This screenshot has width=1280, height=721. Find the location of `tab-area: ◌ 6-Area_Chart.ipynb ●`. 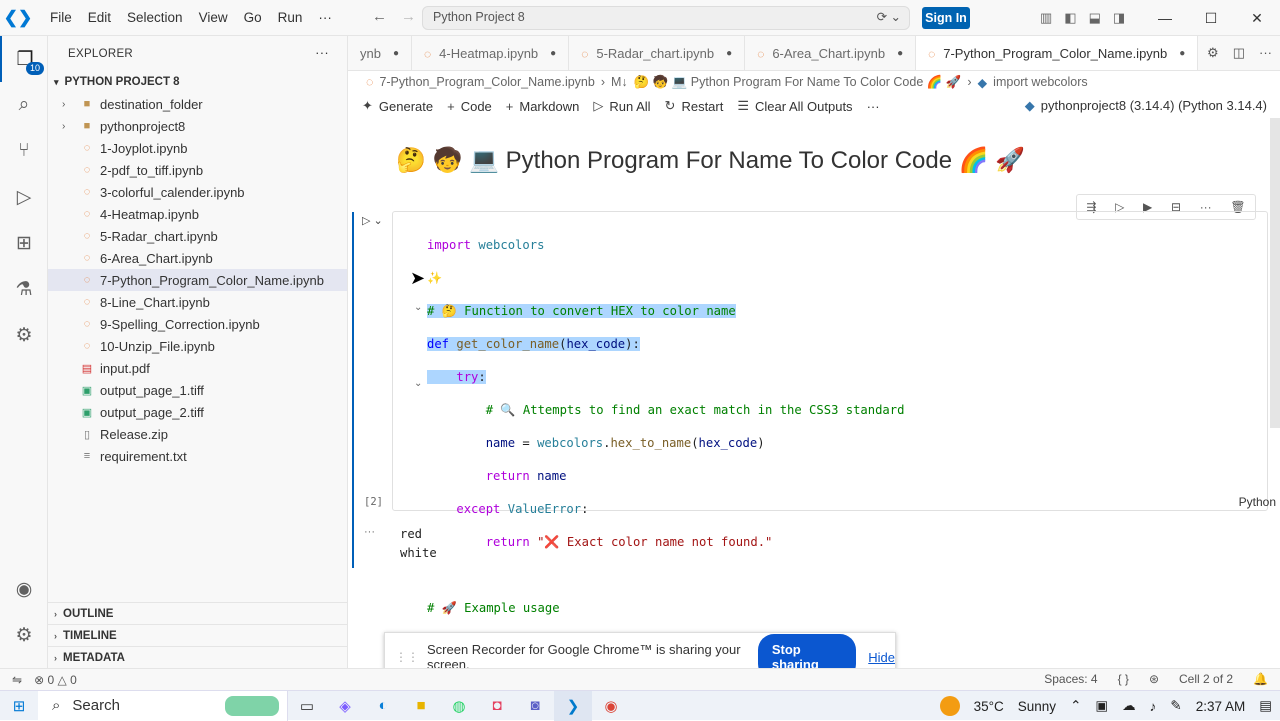

tab-area: ◌ 6-Area_Chart.ipynb ● is located at coordinates (831, 53).